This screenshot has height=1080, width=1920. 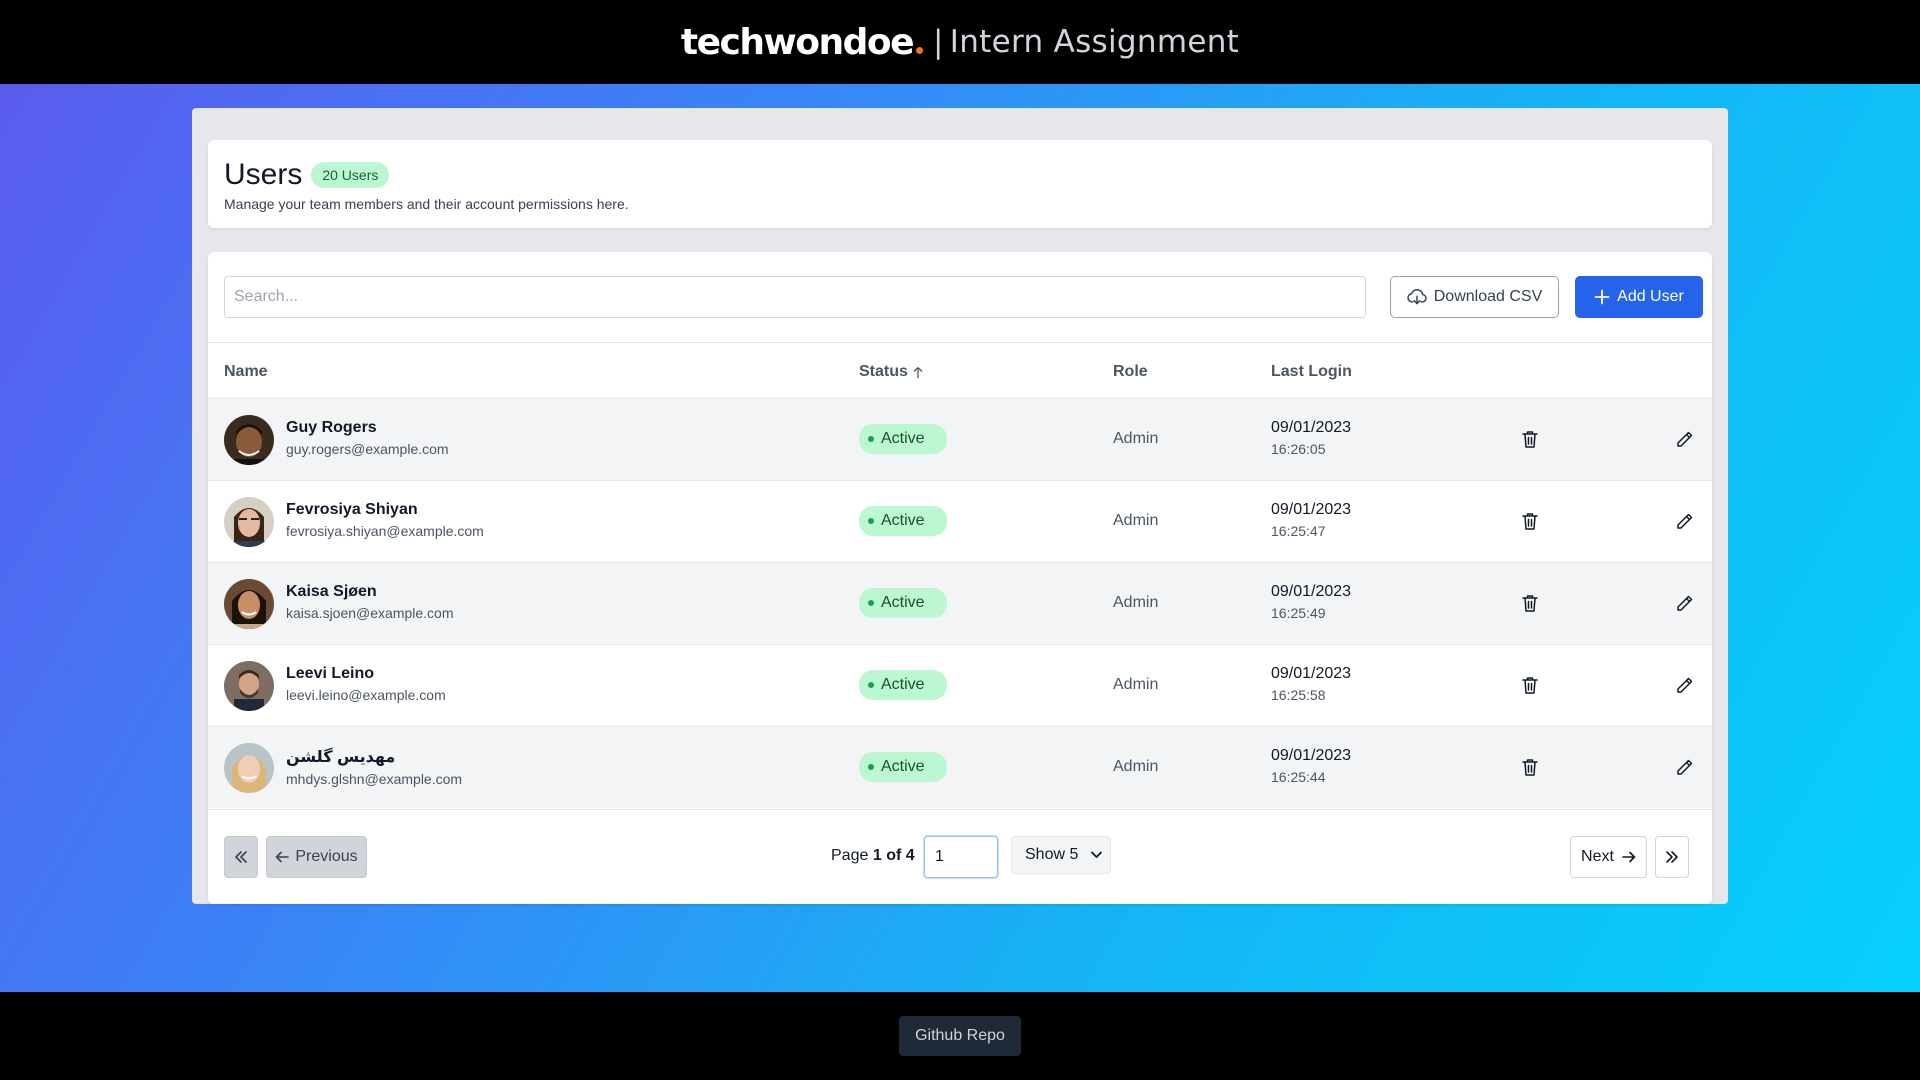 I want to click on page-size-value: Show 5, so click(x=1052, y=854).